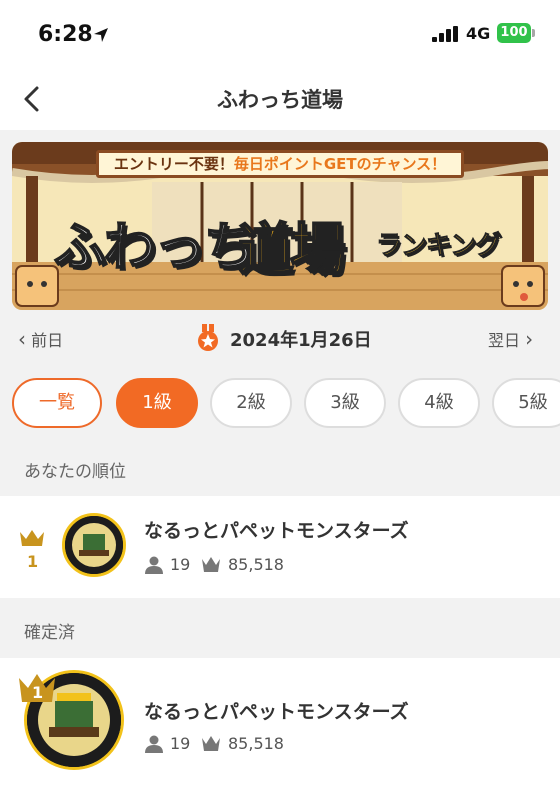 The image size is (560, 800). Describe the element at coordinates (340, 164) in the screenshot. I see `banner-caption-highlight: 毎日ポイントGETのチャンス！` at that location.